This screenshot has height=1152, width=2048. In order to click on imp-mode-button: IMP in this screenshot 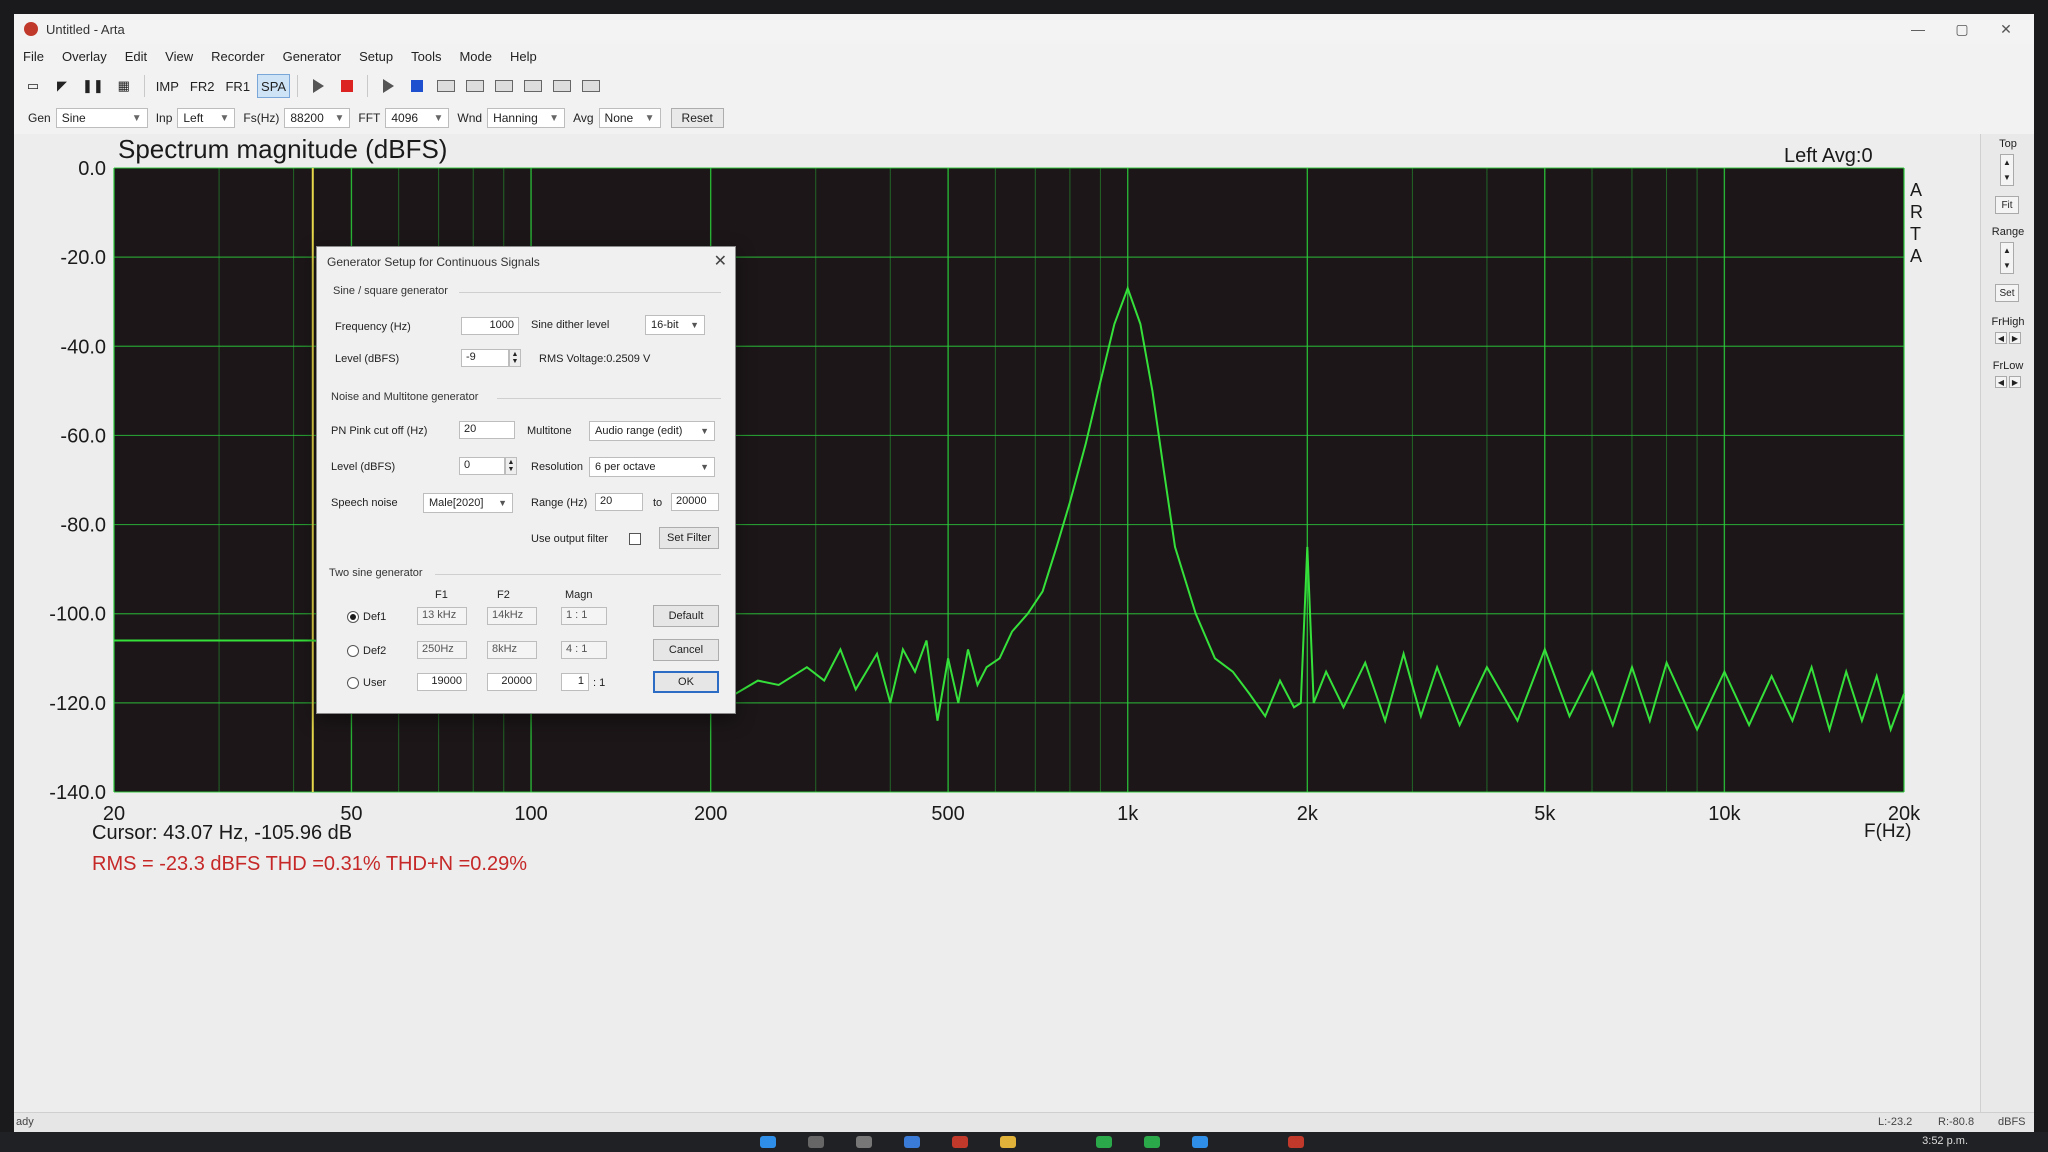, I will do `click(167, 86)`.